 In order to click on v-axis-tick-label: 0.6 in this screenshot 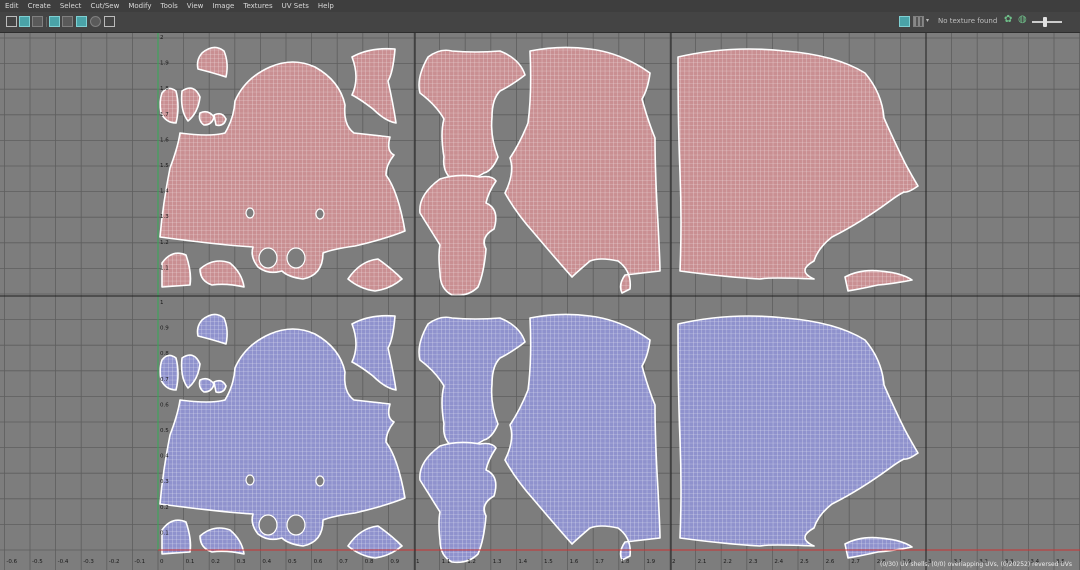, I will do `click(164, 405)`.